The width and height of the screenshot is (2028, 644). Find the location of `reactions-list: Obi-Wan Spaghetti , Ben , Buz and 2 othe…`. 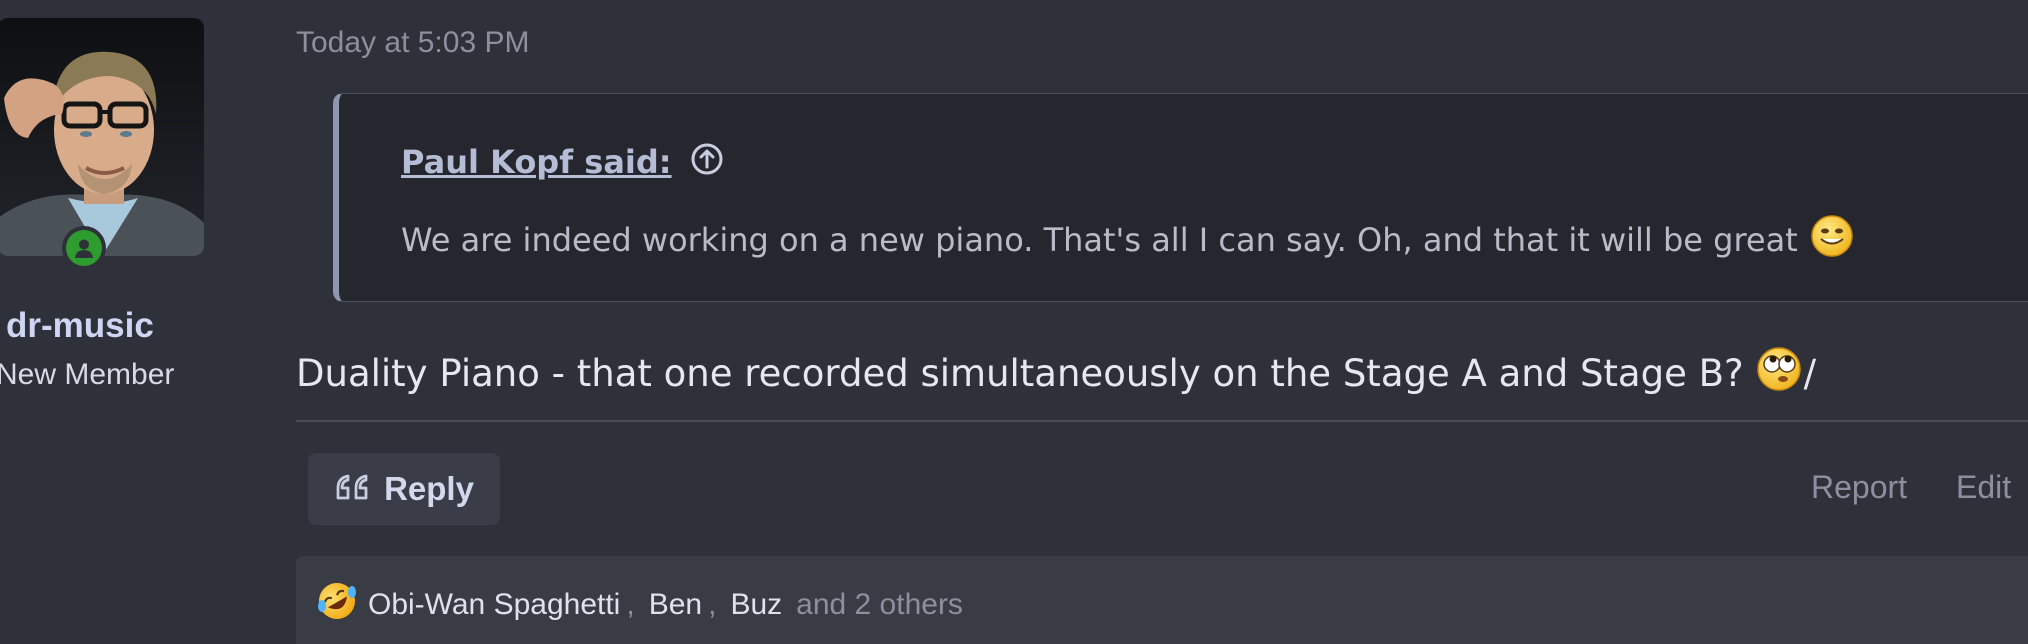

reactions-list: Obi-Wan Spaghetti , Ben , Buz and 2 othe… is located at coordinates (639, 605).